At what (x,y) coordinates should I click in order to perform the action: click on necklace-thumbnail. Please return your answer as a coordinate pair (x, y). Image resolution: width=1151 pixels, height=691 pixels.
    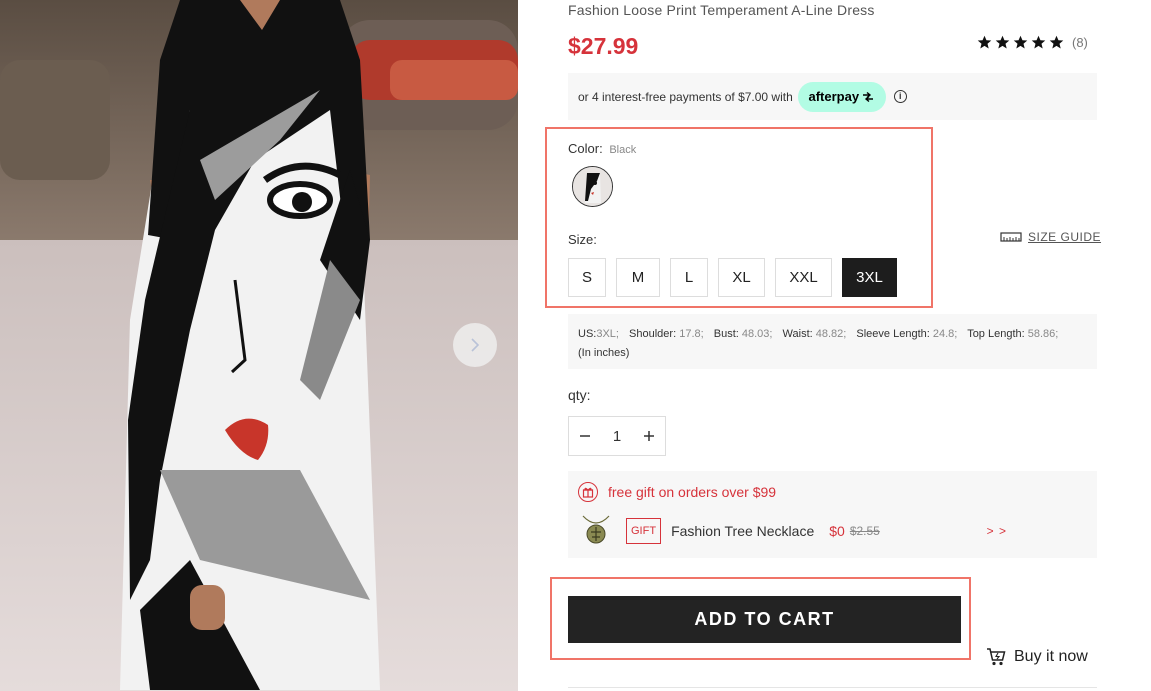
    Looking at the image, I should click on (596, 531).